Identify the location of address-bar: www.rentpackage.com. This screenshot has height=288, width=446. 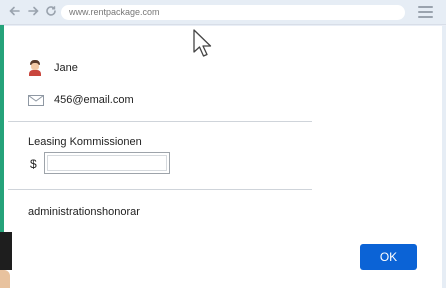
(233, 12).